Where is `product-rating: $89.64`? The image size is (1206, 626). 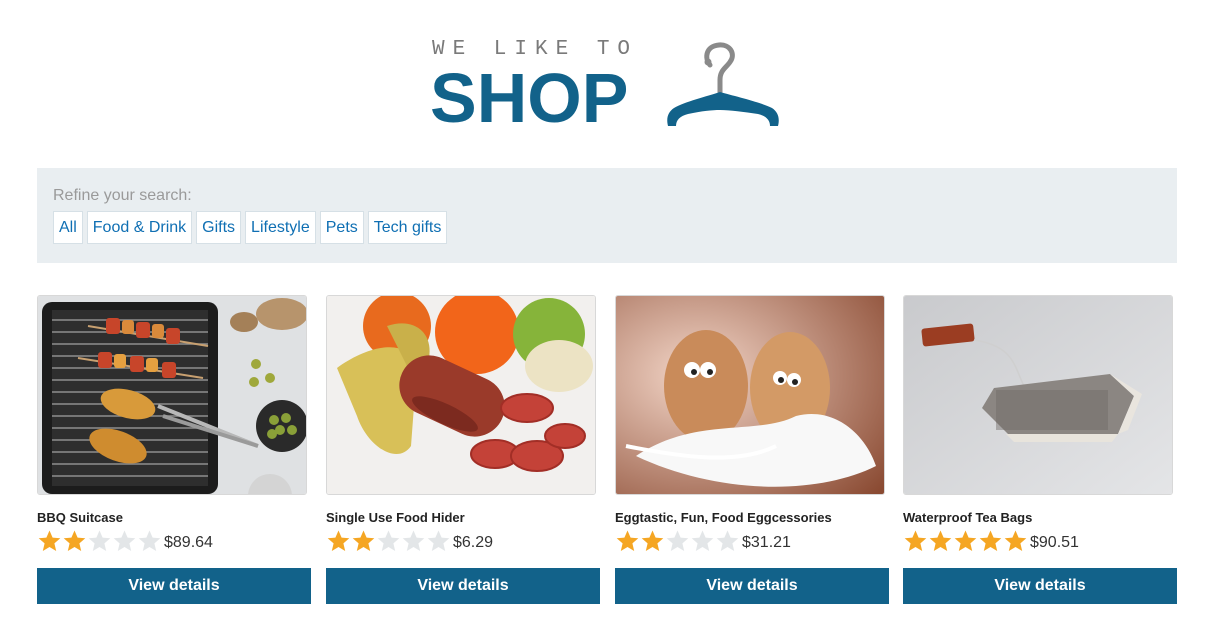 product-rating: $89.64 is located at coordinates (125, 541).